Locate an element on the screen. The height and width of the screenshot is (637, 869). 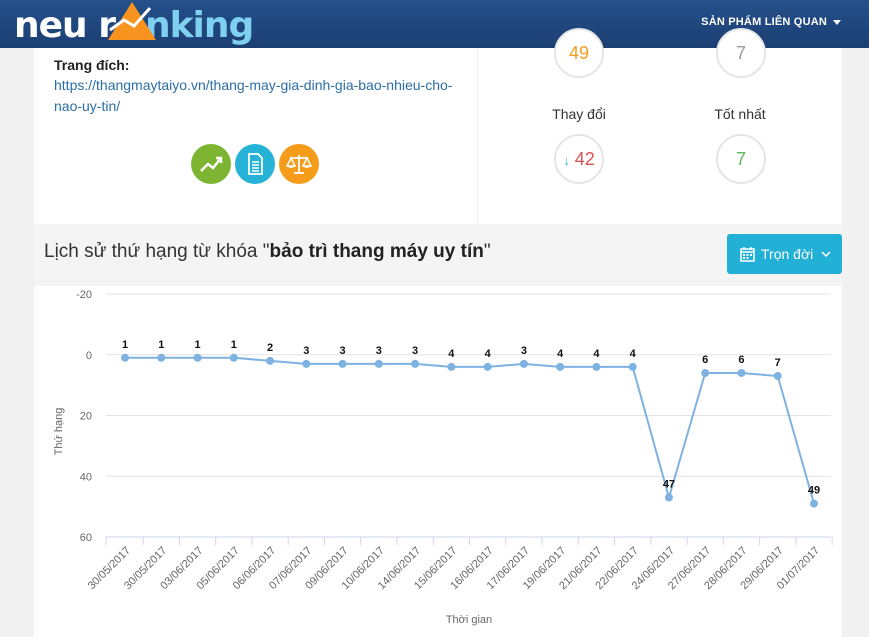
change-circle: ↓ 42 is located at coordinates (579, 159).